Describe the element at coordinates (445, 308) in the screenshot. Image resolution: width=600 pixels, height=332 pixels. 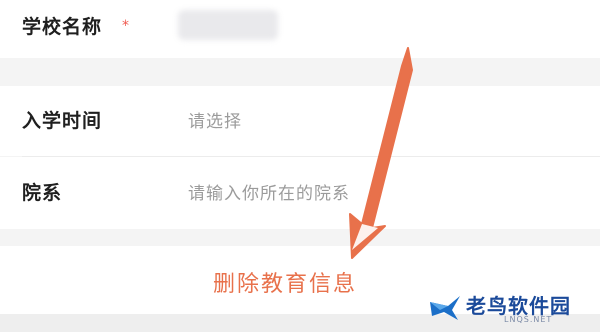
I see `bird-icon` at that location.